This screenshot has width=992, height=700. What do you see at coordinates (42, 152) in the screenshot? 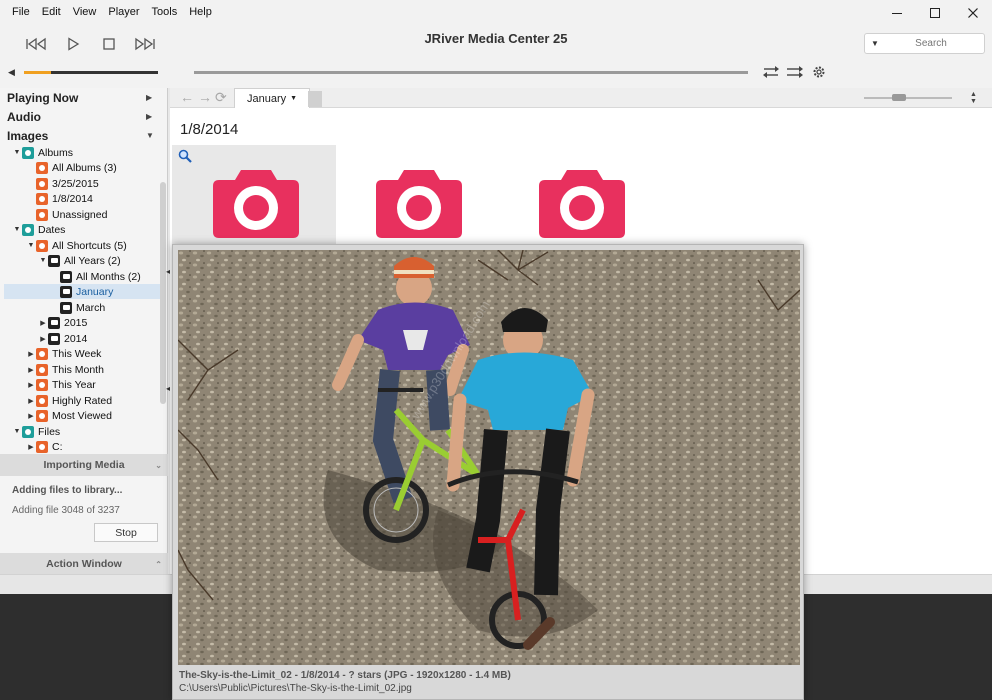
I see `tree-item-albums: ▼ Albums` at bounding box center [42, 152].